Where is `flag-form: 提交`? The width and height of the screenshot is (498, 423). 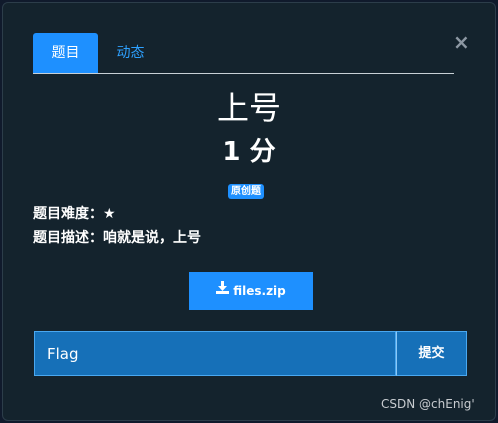
flag-form: 提交 is located at coordinates (250, 353).